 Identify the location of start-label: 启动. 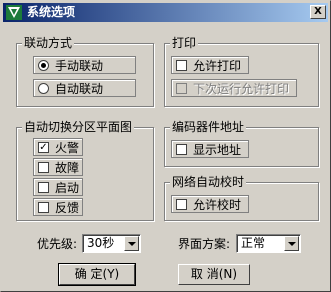
(67, 187).